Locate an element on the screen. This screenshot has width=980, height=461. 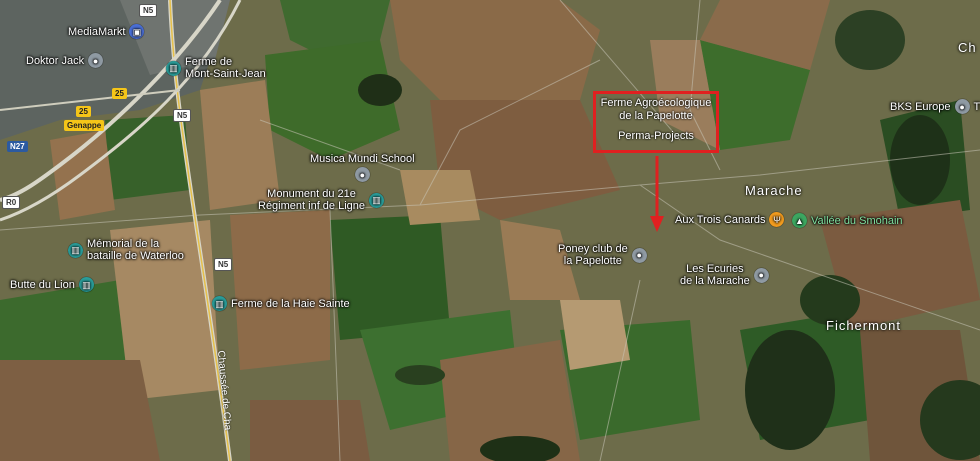
poi-vallee-smohain: ▲ Vallée du Smohain is located at coordinates (847, 220).